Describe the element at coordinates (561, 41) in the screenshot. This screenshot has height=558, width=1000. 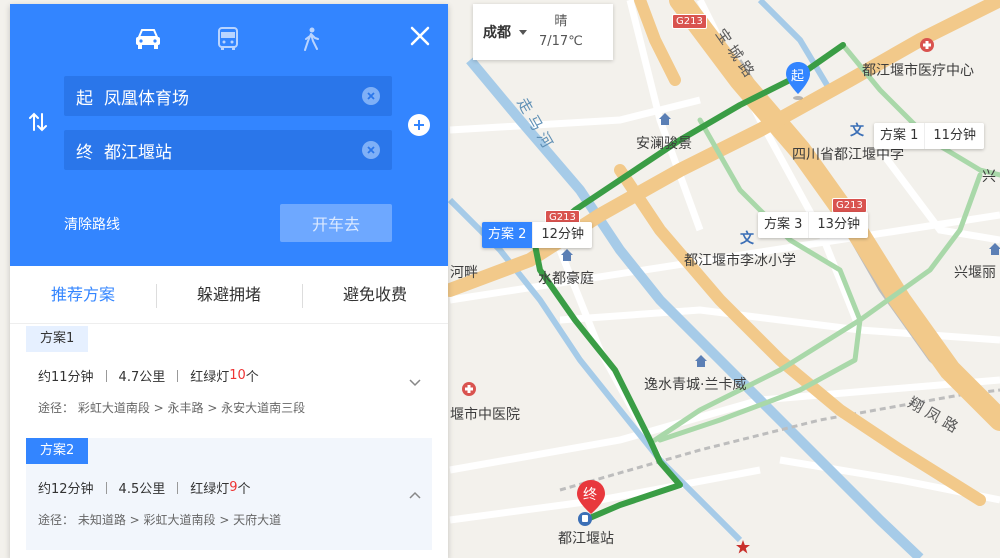
I see `weather-temp: 7/17℃` at that location.